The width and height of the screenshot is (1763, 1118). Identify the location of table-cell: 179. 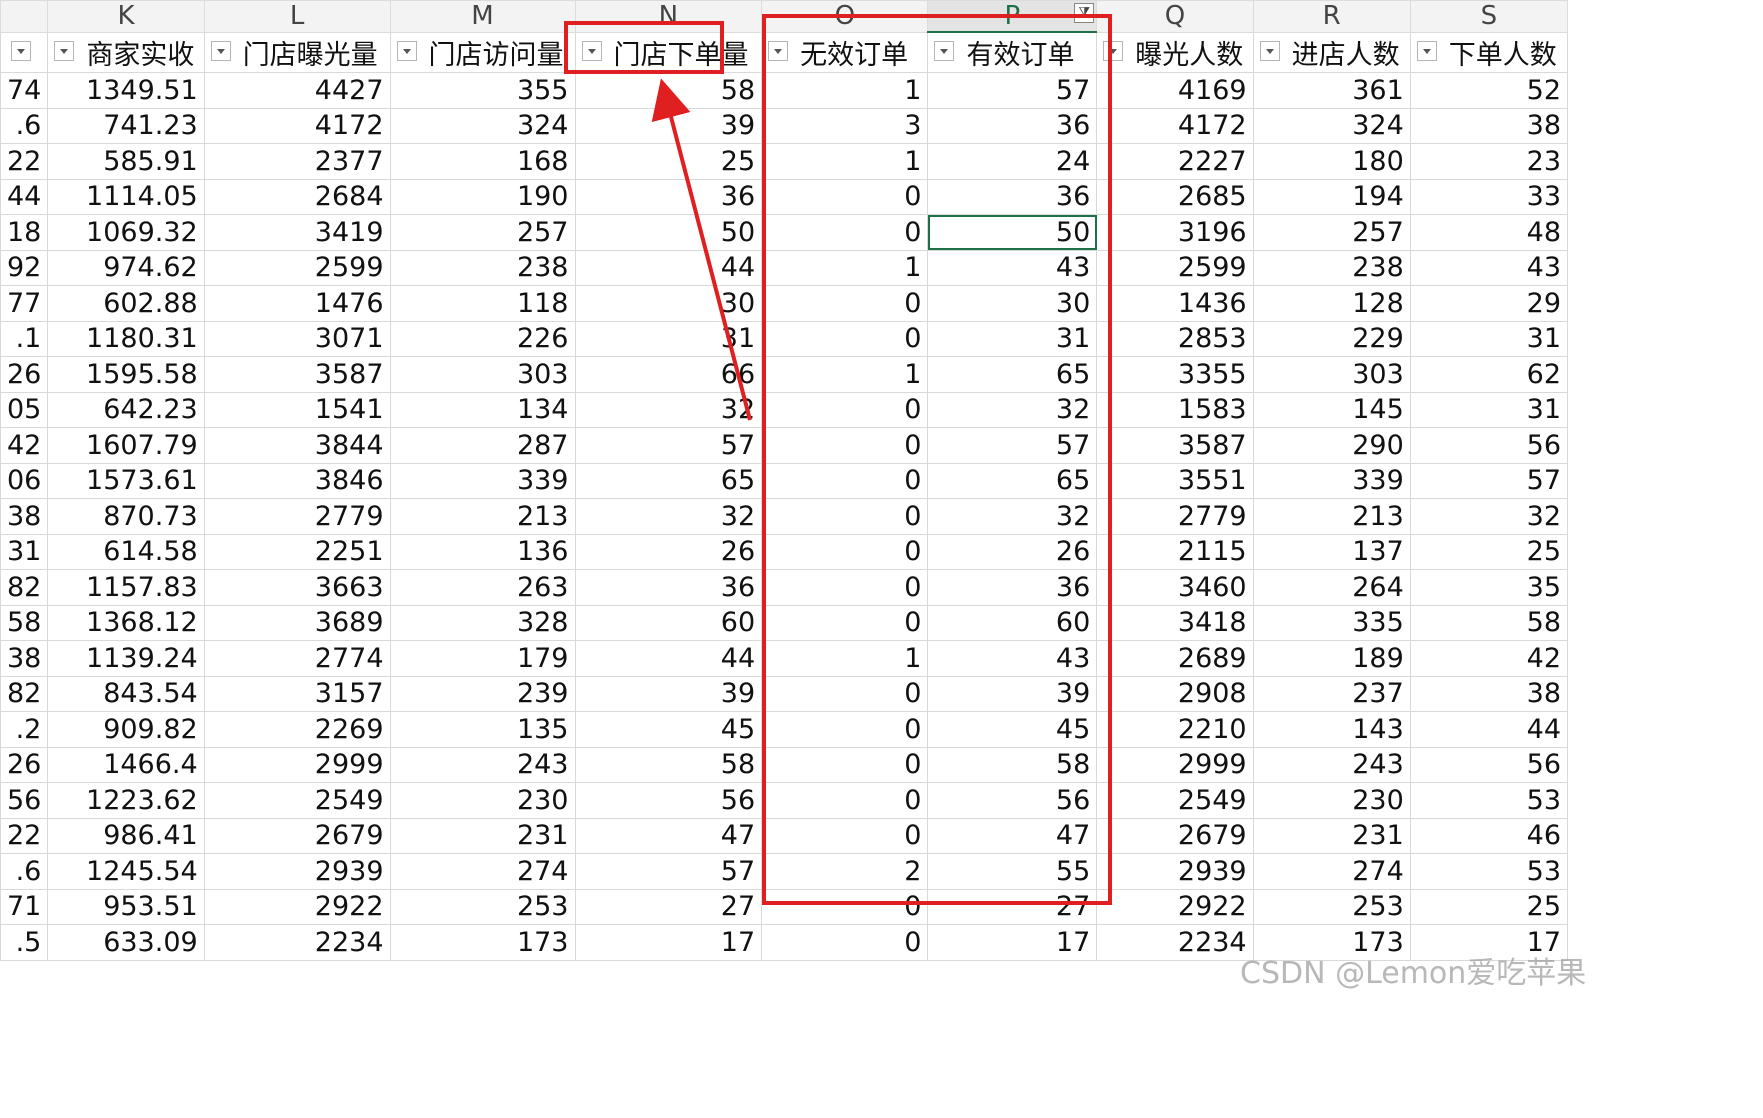
(482, 658).